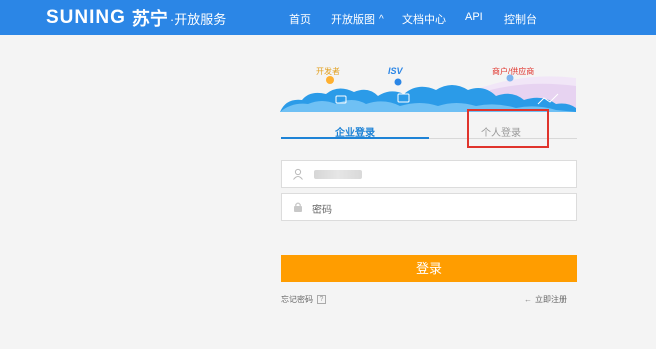 The width and height of the screenshot is (656, 349). I want to click on password-placeholder: 密码, so click(322, 210).